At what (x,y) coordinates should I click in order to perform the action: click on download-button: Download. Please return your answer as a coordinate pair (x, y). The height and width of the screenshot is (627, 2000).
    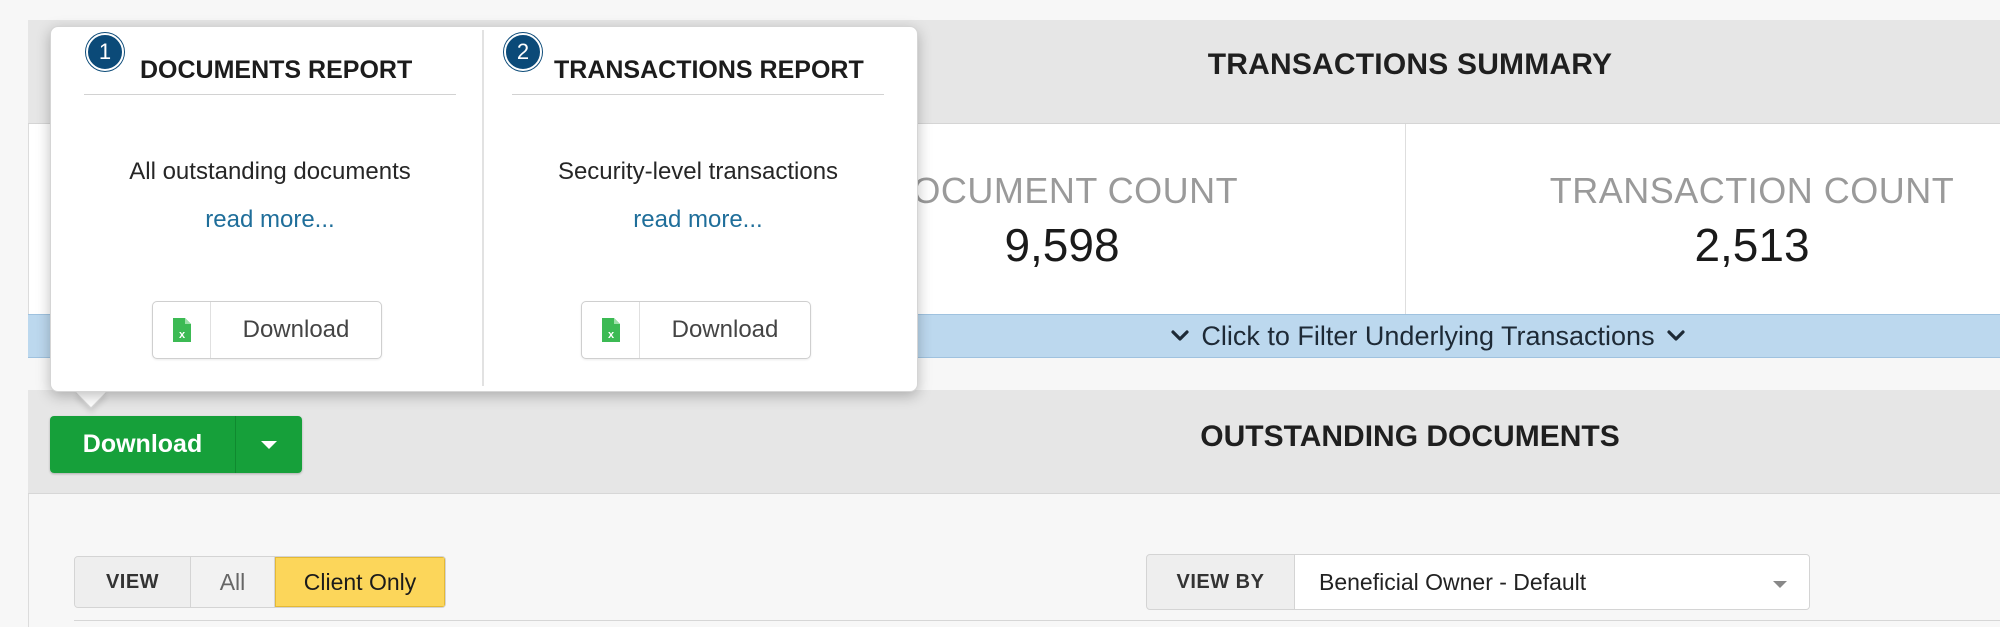
    Looking at the image, I should click on (143, 444).